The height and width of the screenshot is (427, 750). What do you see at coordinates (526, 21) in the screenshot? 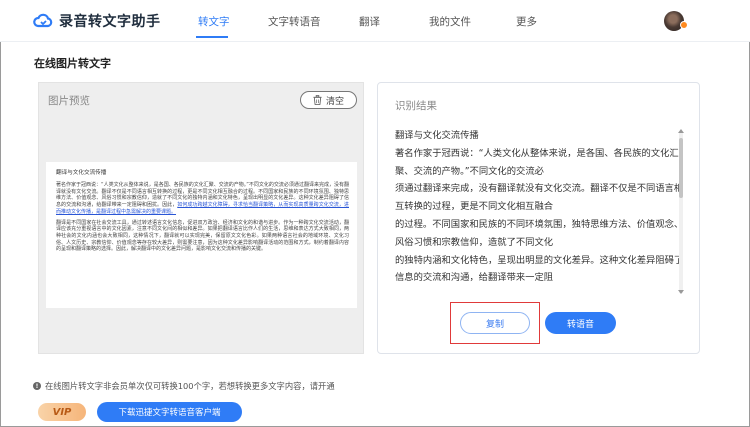
I see `nav-more: 更多` at bounding box center [526, 21].